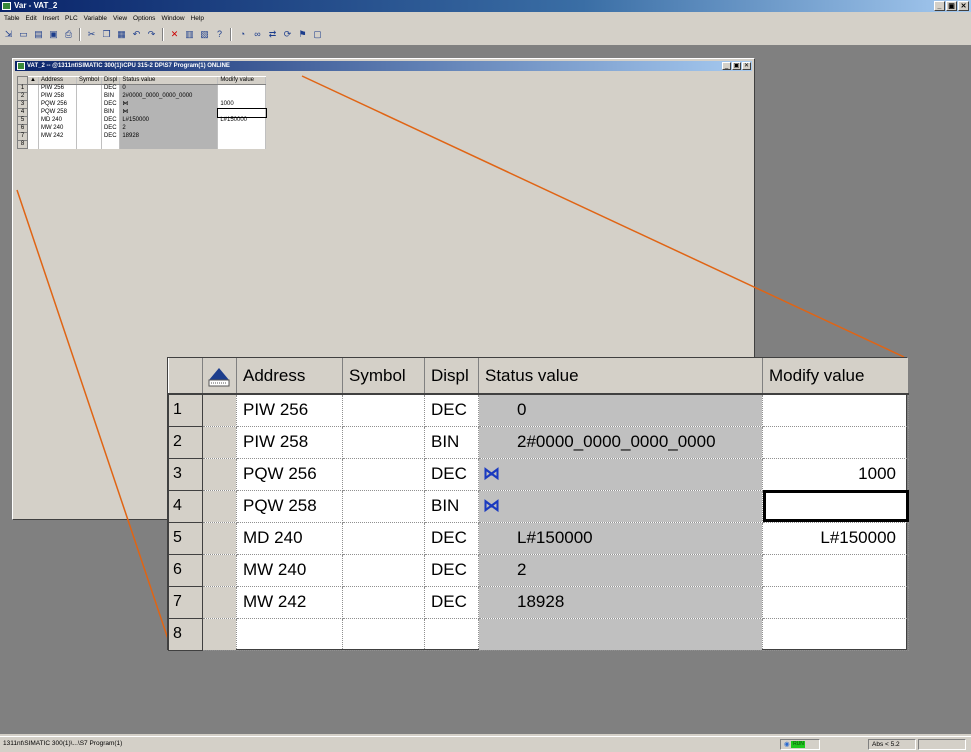  I want to click on row-number: 4, so click(22, 112).